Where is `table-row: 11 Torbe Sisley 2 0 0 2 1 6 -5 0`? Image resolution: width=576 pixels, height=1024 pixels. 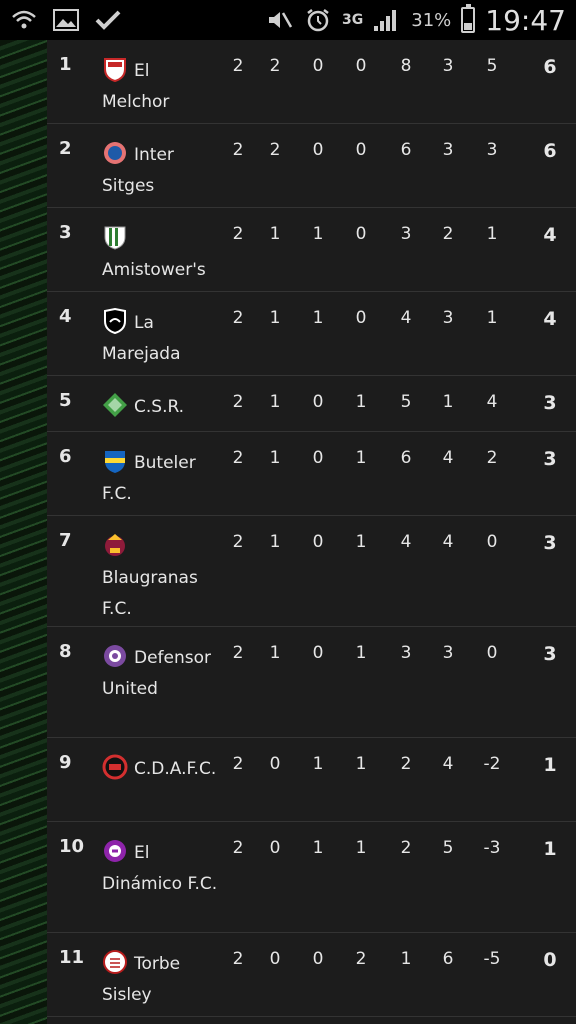 table-row: 11 Torbe Sisley 2 0 0 2 1 6 -5 0 is located at coordinates (311, 975).